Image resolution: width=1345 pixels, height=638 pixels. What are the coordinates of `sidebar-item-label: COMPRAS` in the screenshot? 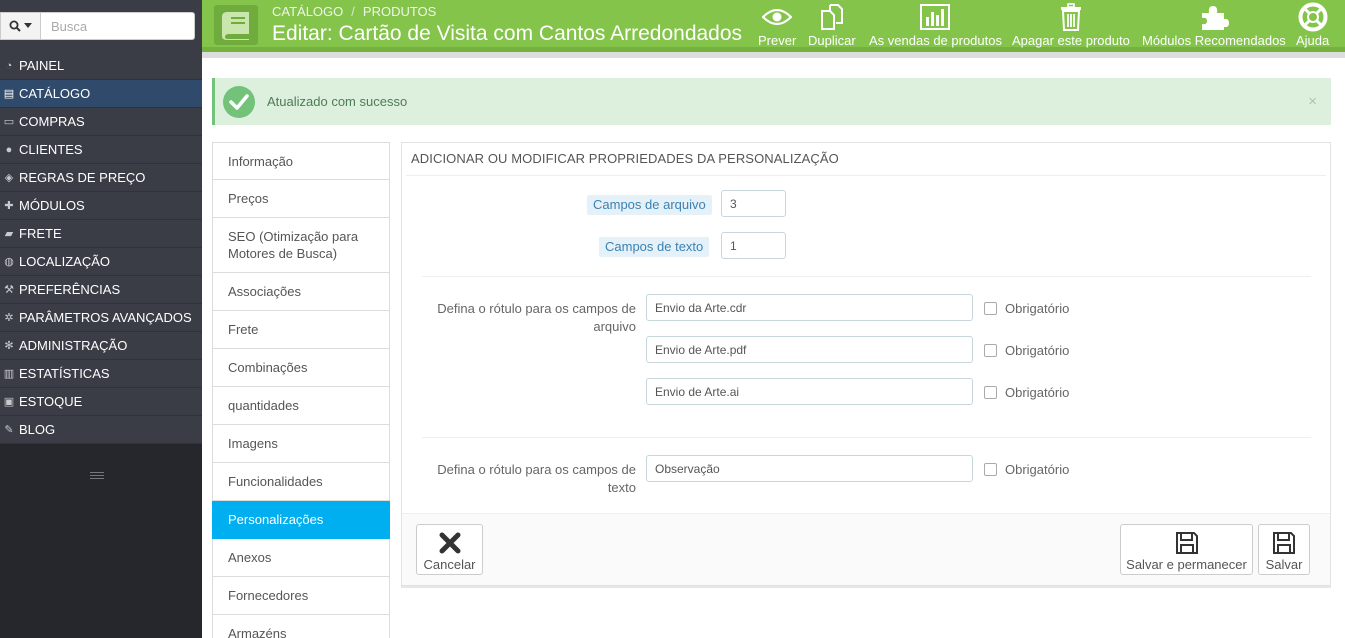 It's located at (52, 121).